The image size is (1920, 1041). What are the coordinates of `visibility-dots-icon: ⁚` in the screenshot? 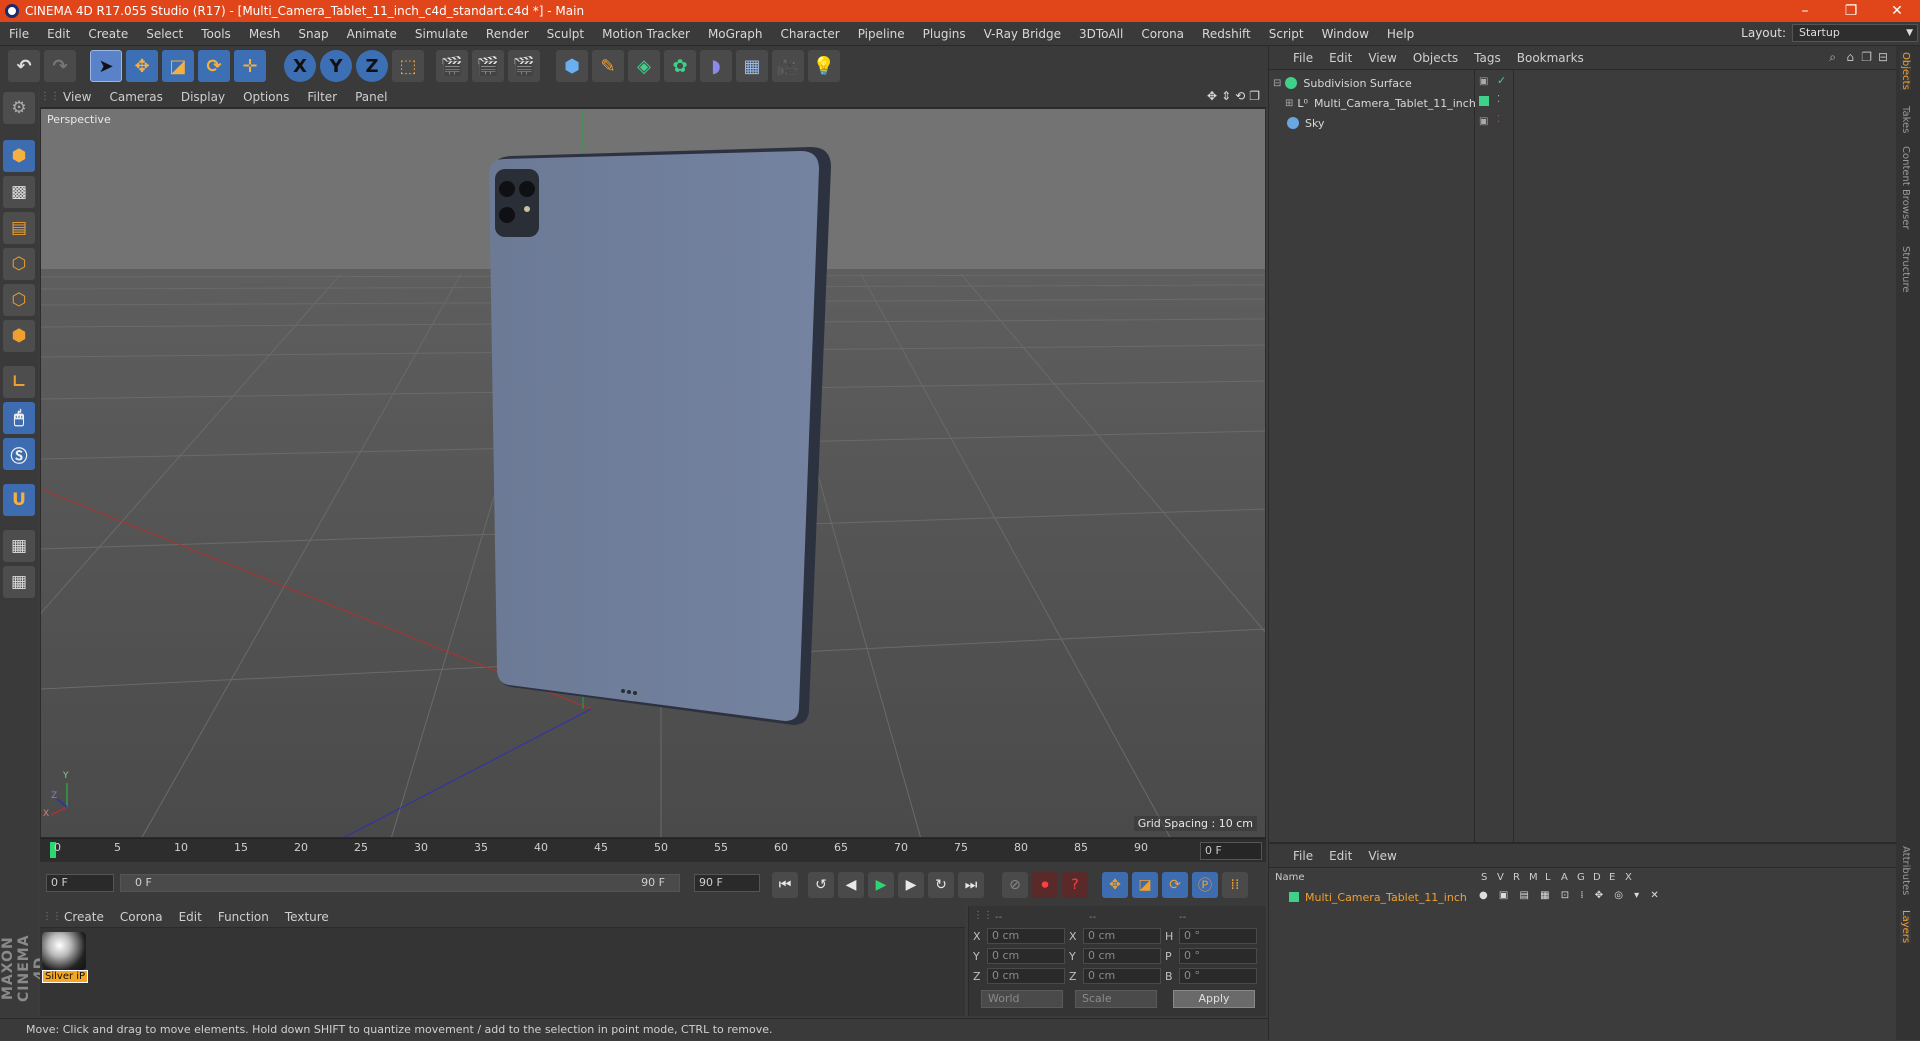 It's located at (1498, 99).